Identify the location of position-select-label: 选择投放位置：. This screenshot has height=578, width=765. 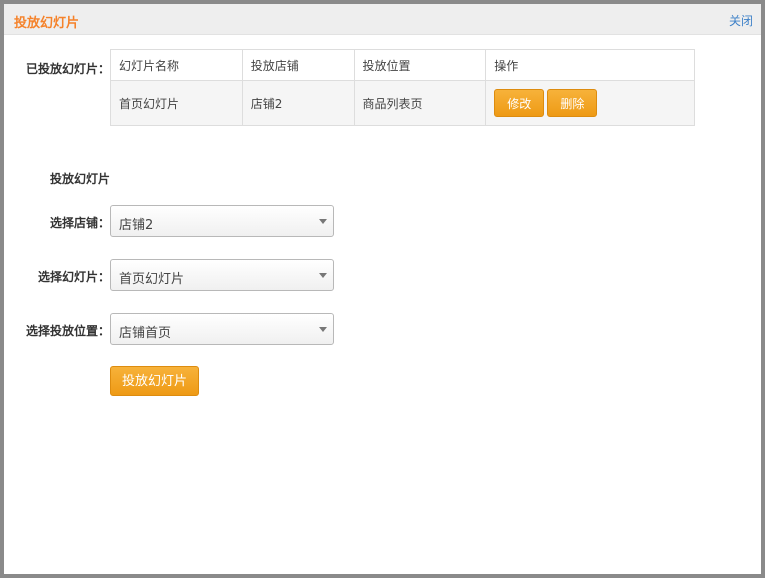
(68, 331).